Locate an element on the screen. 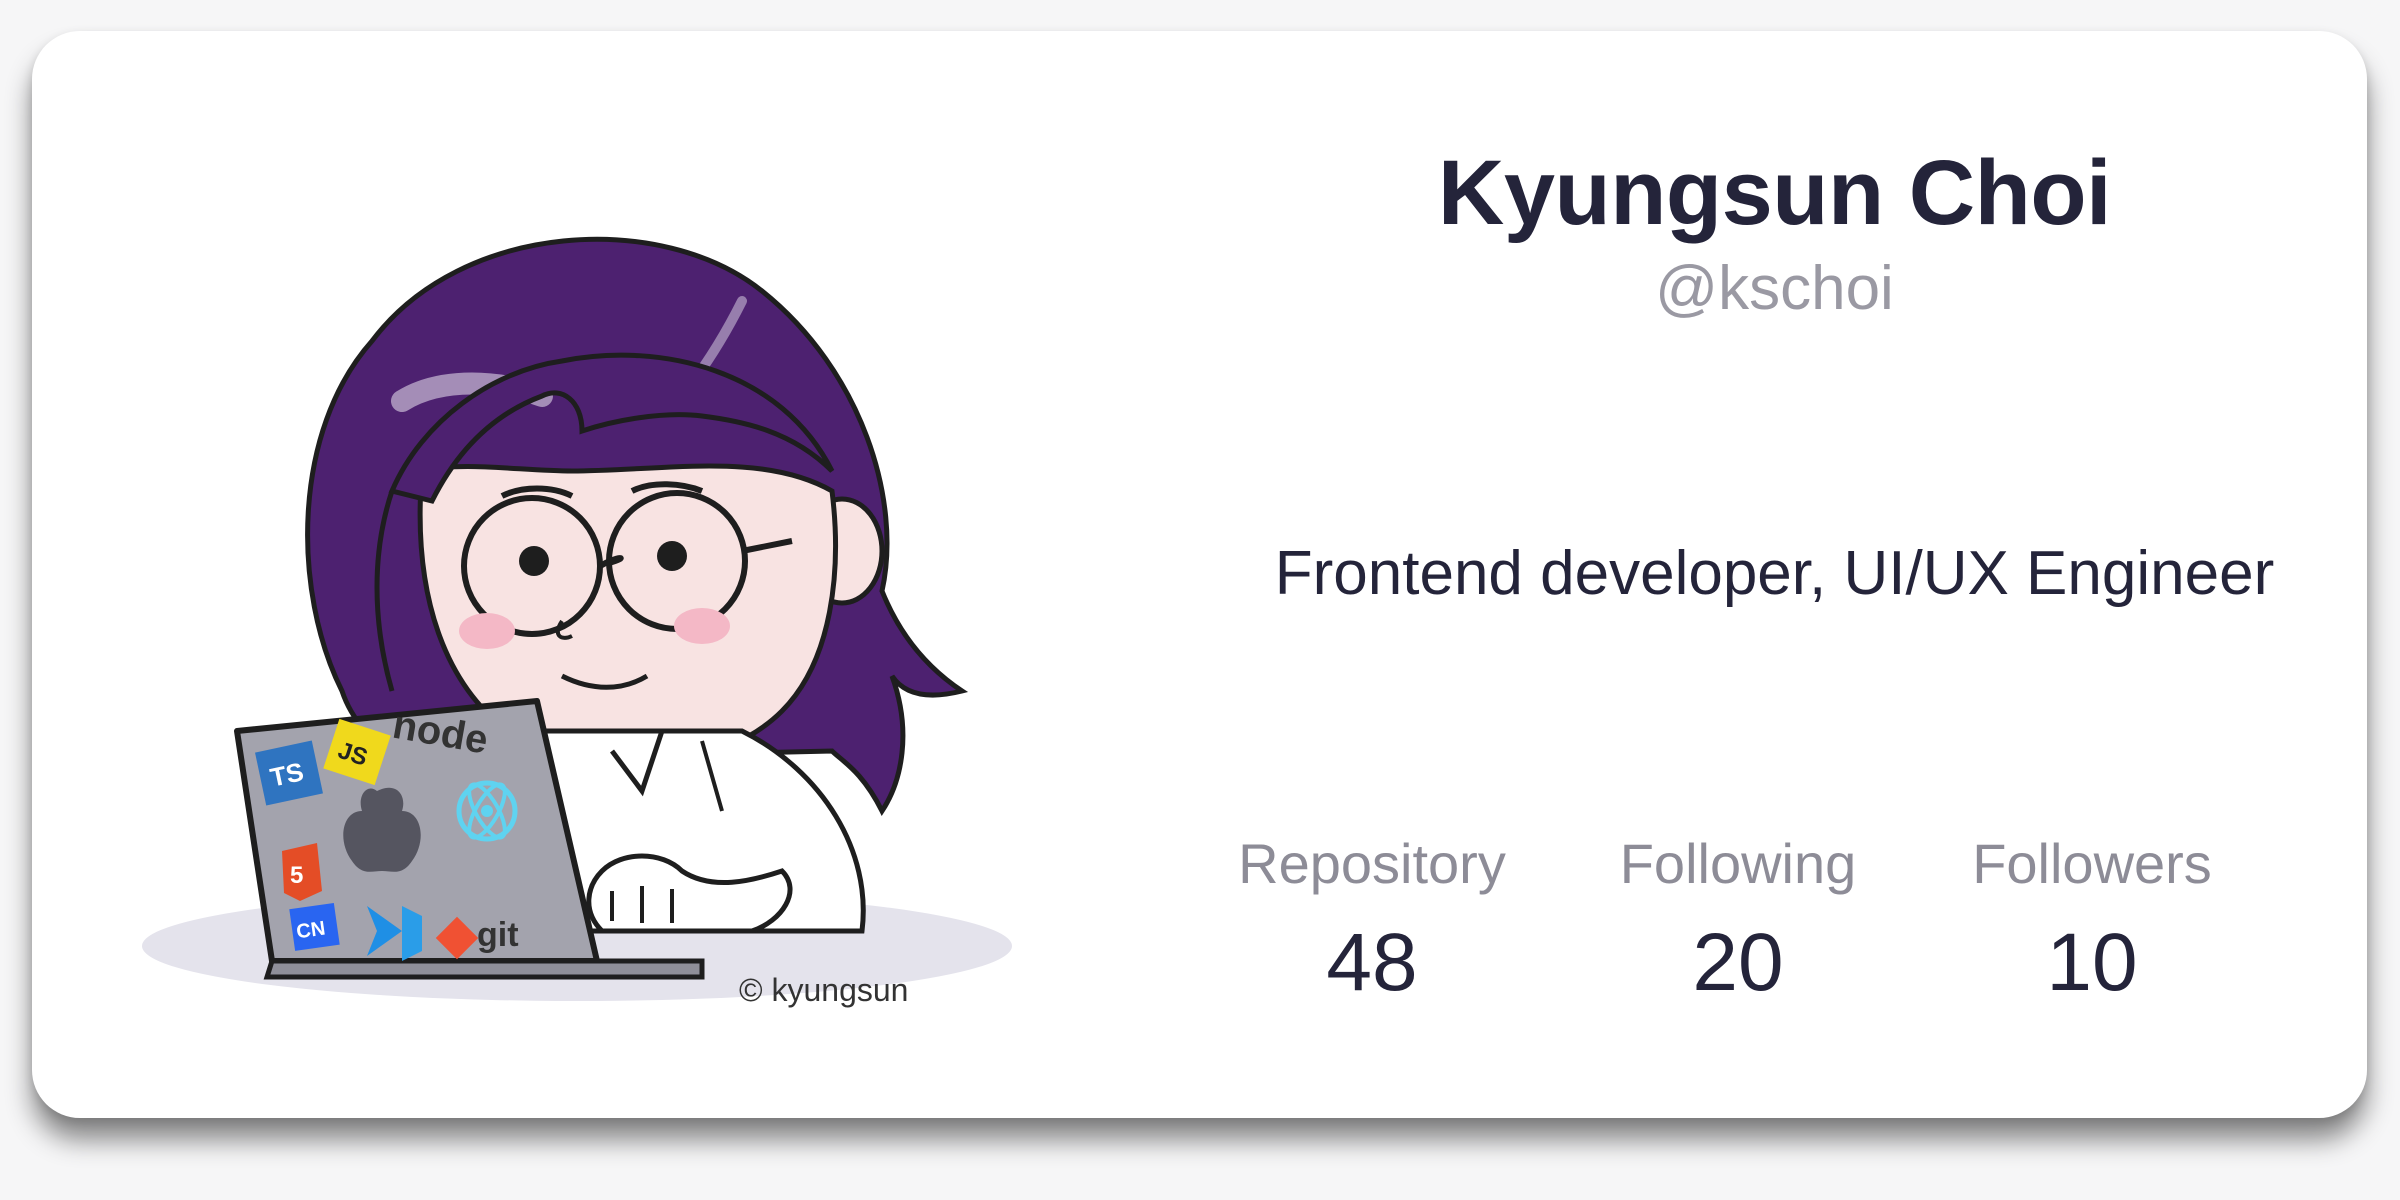 Image resolution: width=2400 pixels, height=1200 pixels. profile-stats: Repository 48 Following 20 Followers 10 is located at coordinates (1774, 931).